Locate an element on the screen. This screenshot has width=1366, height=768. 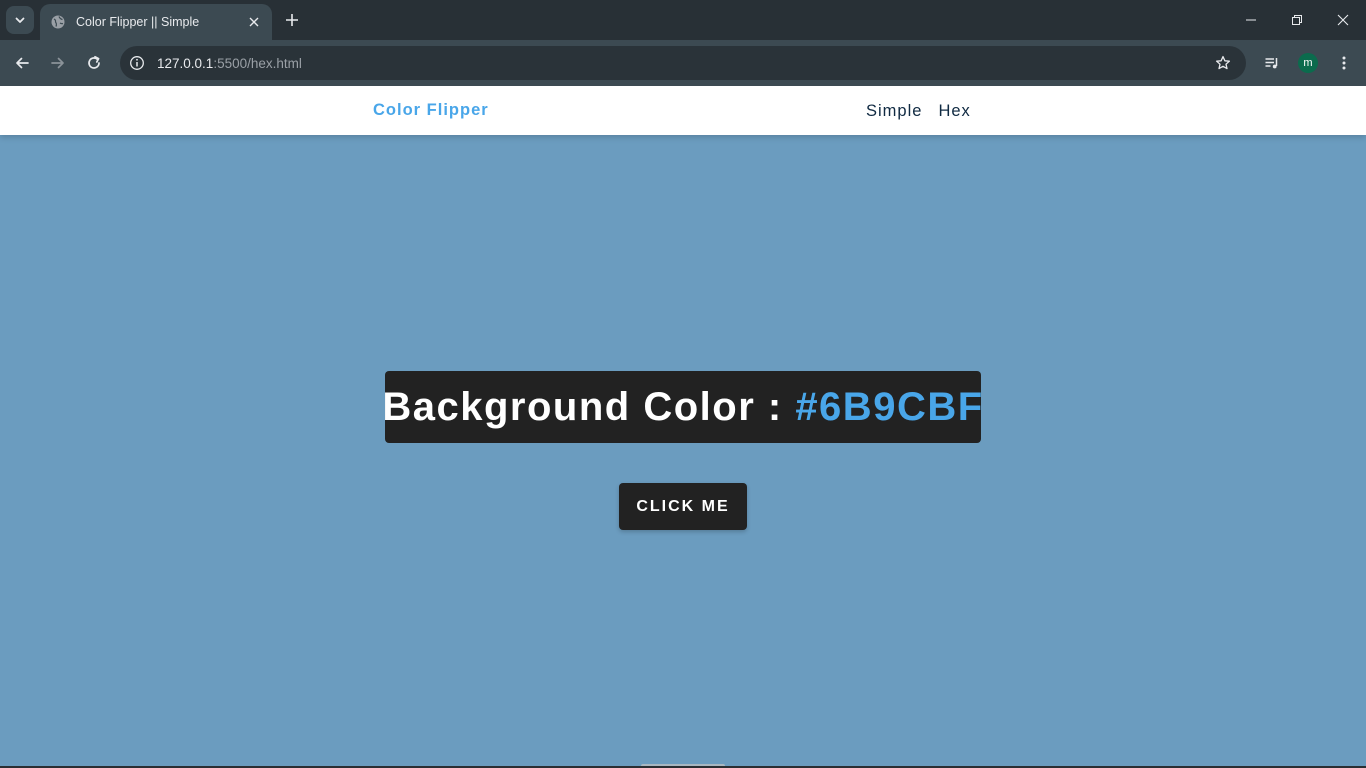
plus-icon is located at coordinates (292, 20).